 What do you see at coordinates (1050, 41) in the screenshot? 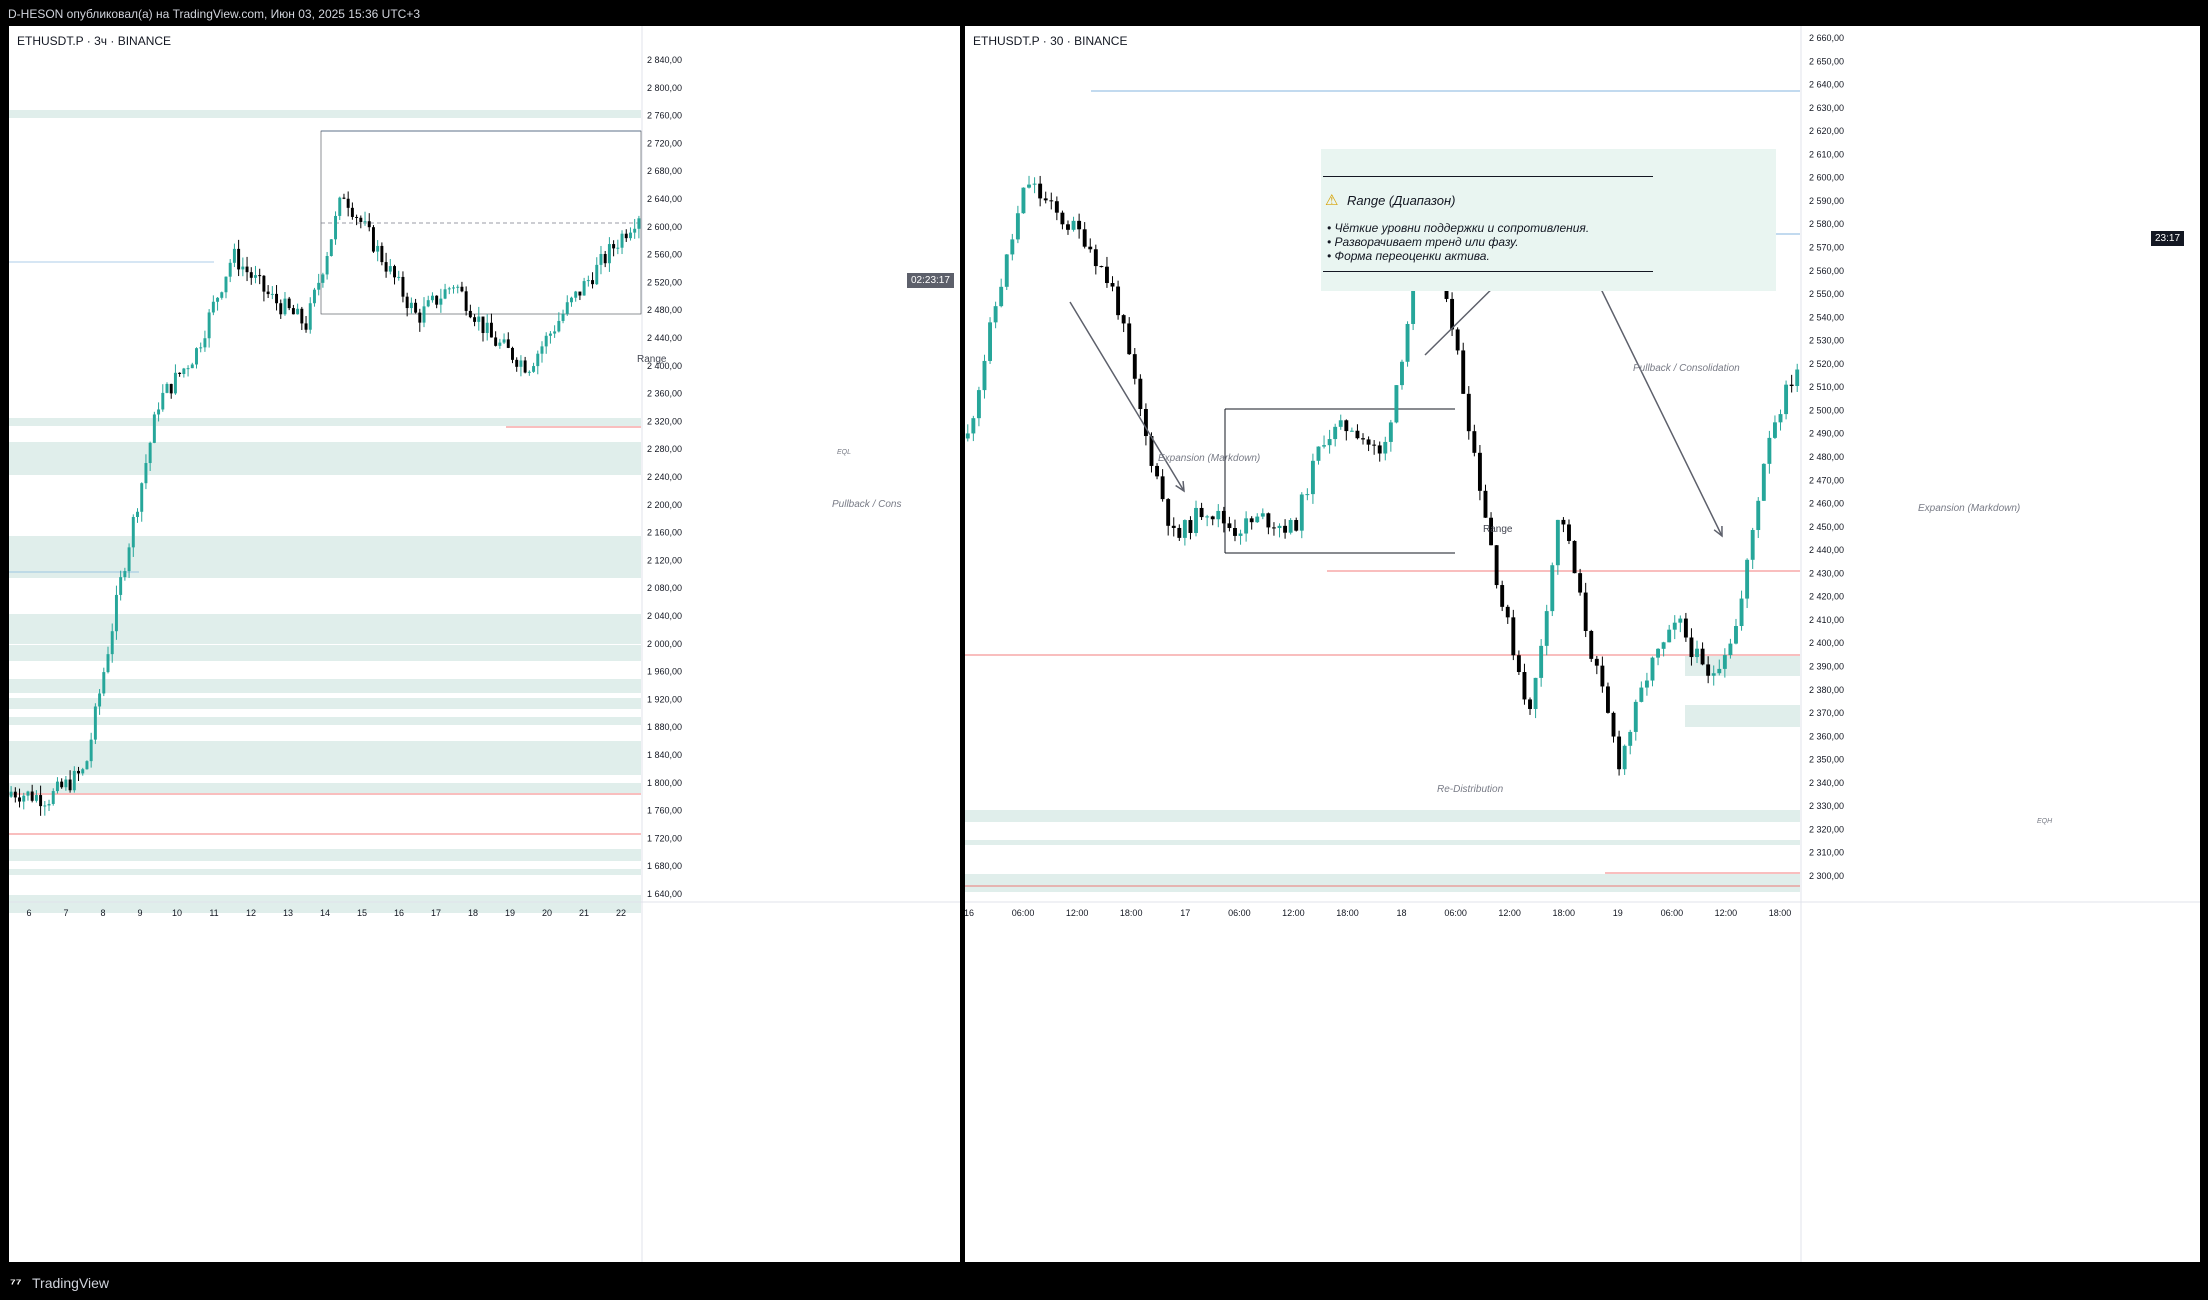
I see `right-symbol-label: ETHUSDT.P · 30 · BINANCE` at bounding box center [1050, 41].